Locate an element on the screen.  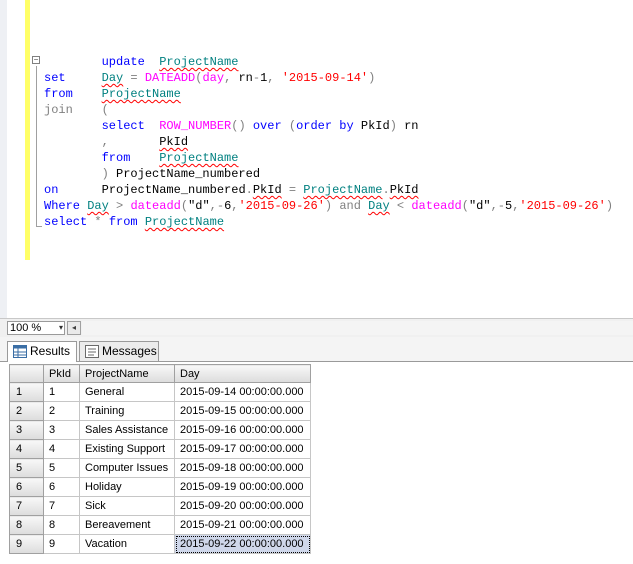
code-line: select * from ProjectName is located at coordinates (328, 222).